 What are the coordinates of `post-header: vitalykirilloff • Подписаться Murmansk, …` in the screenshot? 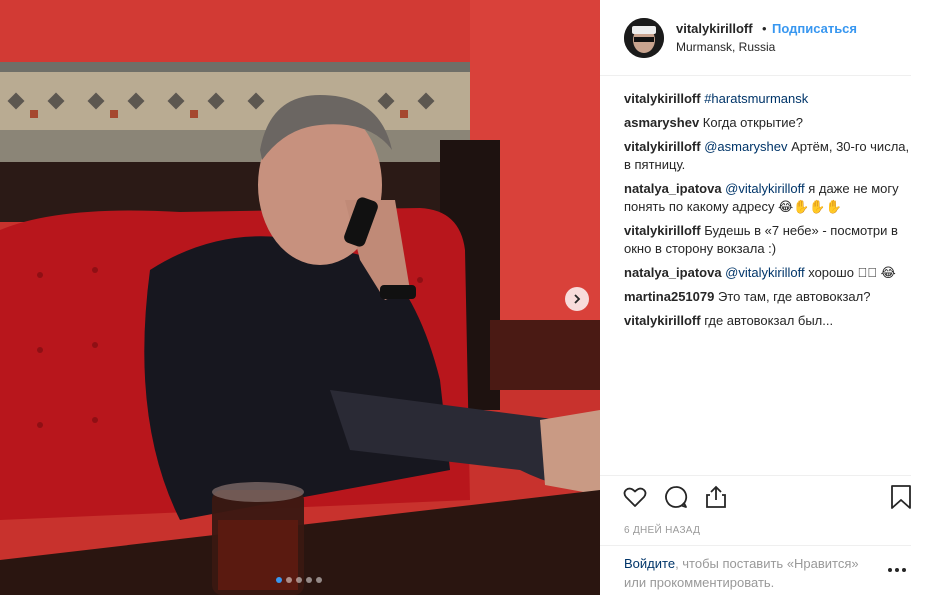 It's located at (755, 38).